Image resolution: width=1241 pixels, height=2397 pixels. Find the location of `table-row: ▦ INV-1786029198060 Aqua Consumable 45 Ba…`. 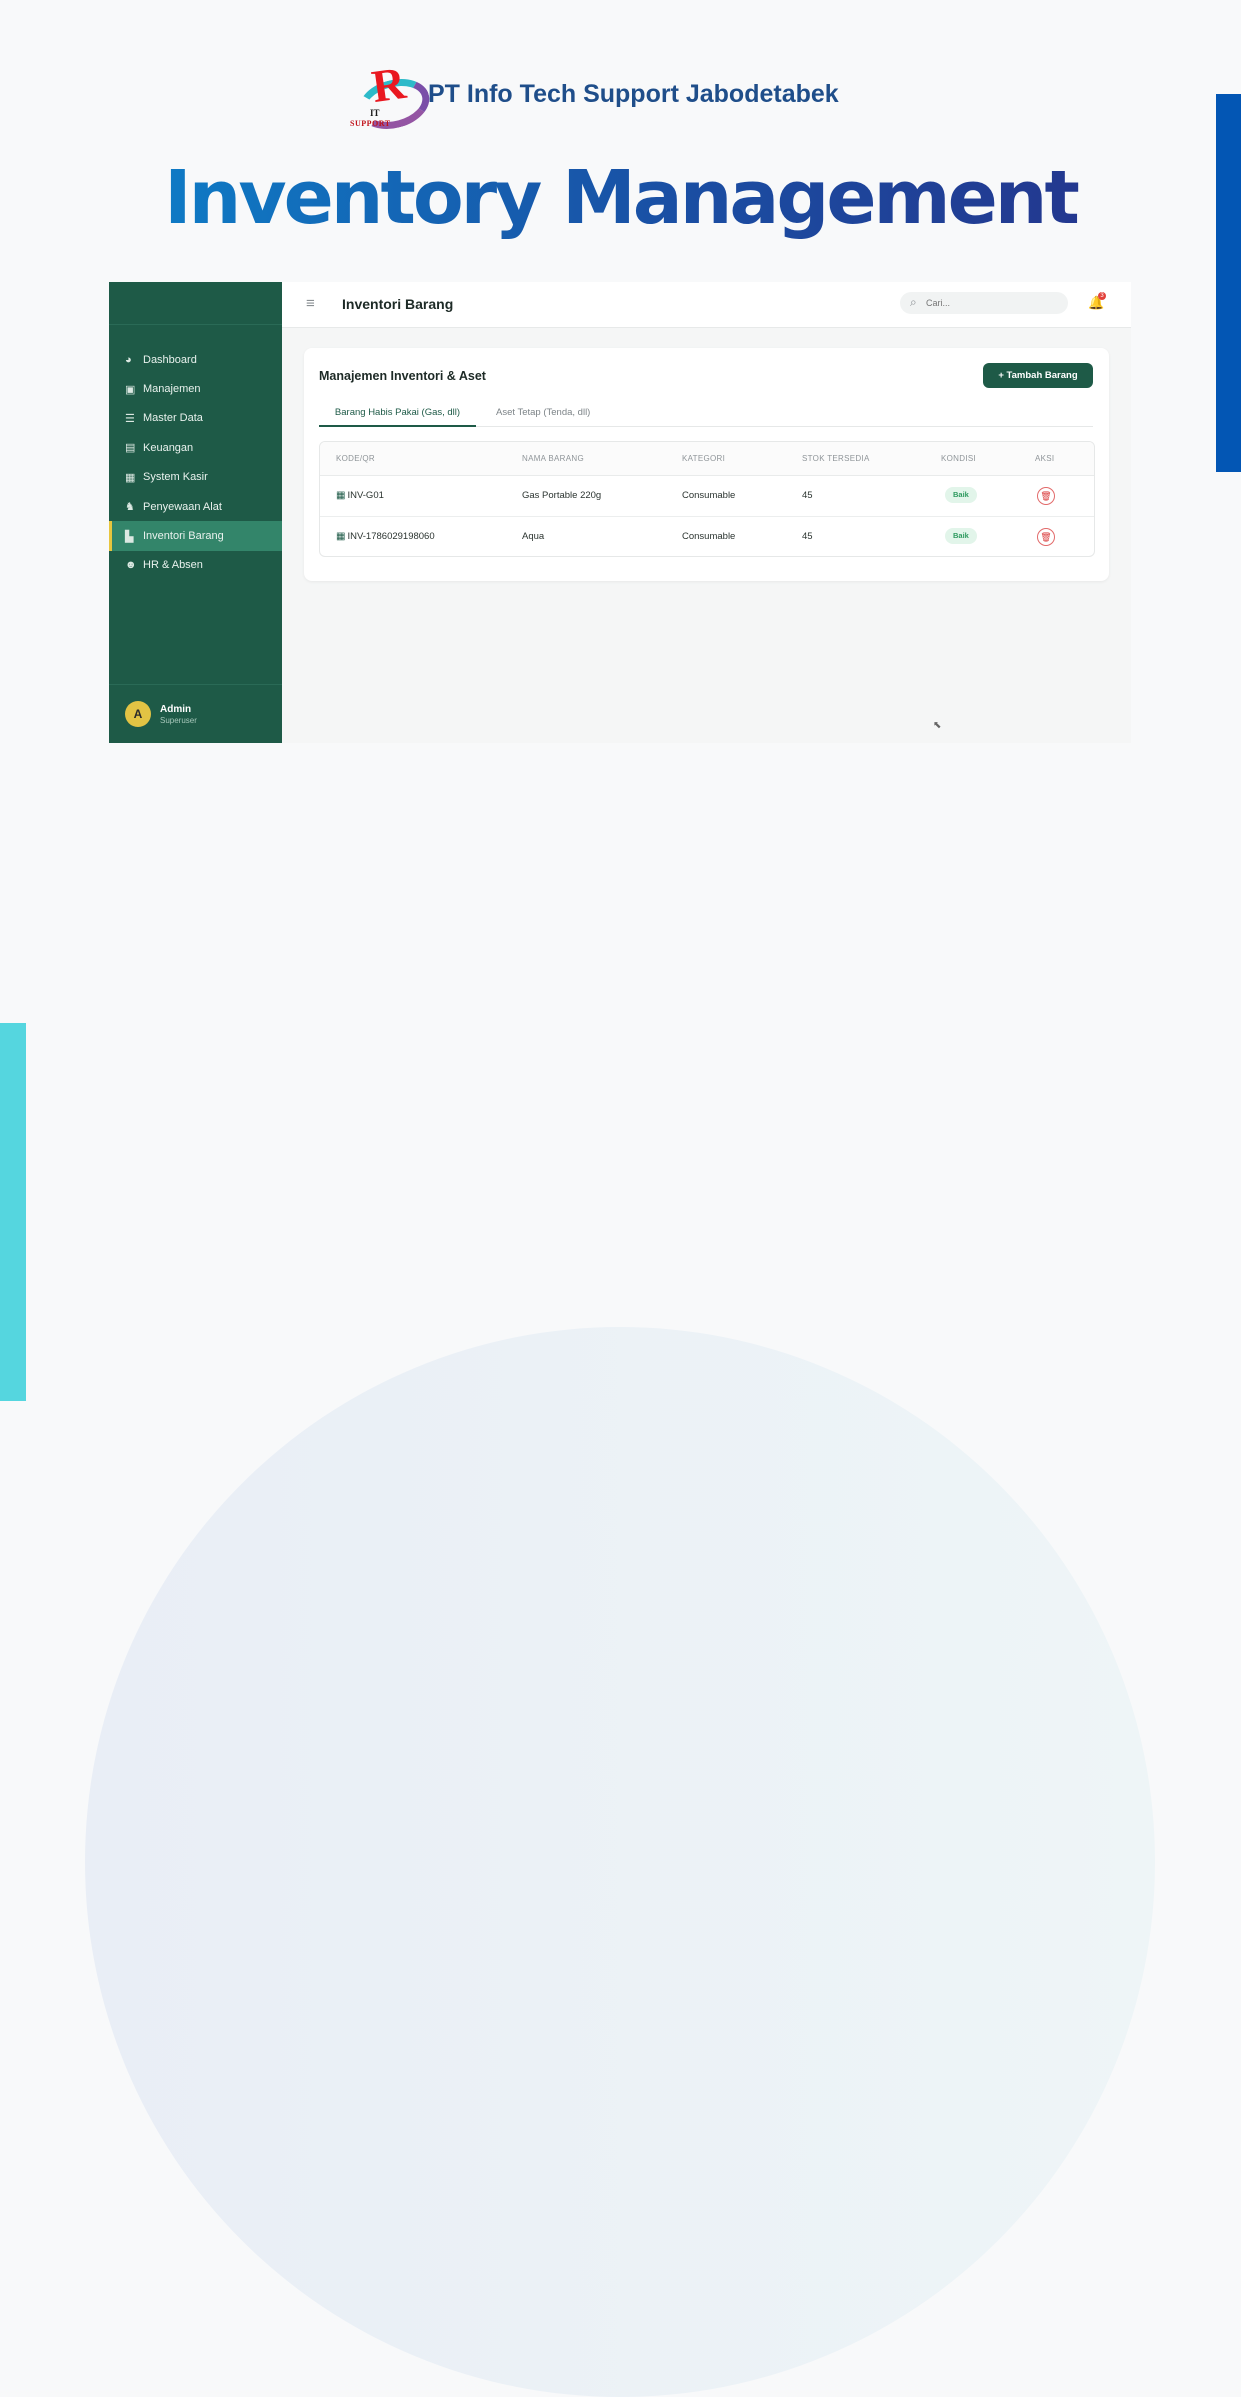

table-row: ▦ INV-1786029198060 Aqua Consumable 45 Ba… is located at coordinates (707, 536).